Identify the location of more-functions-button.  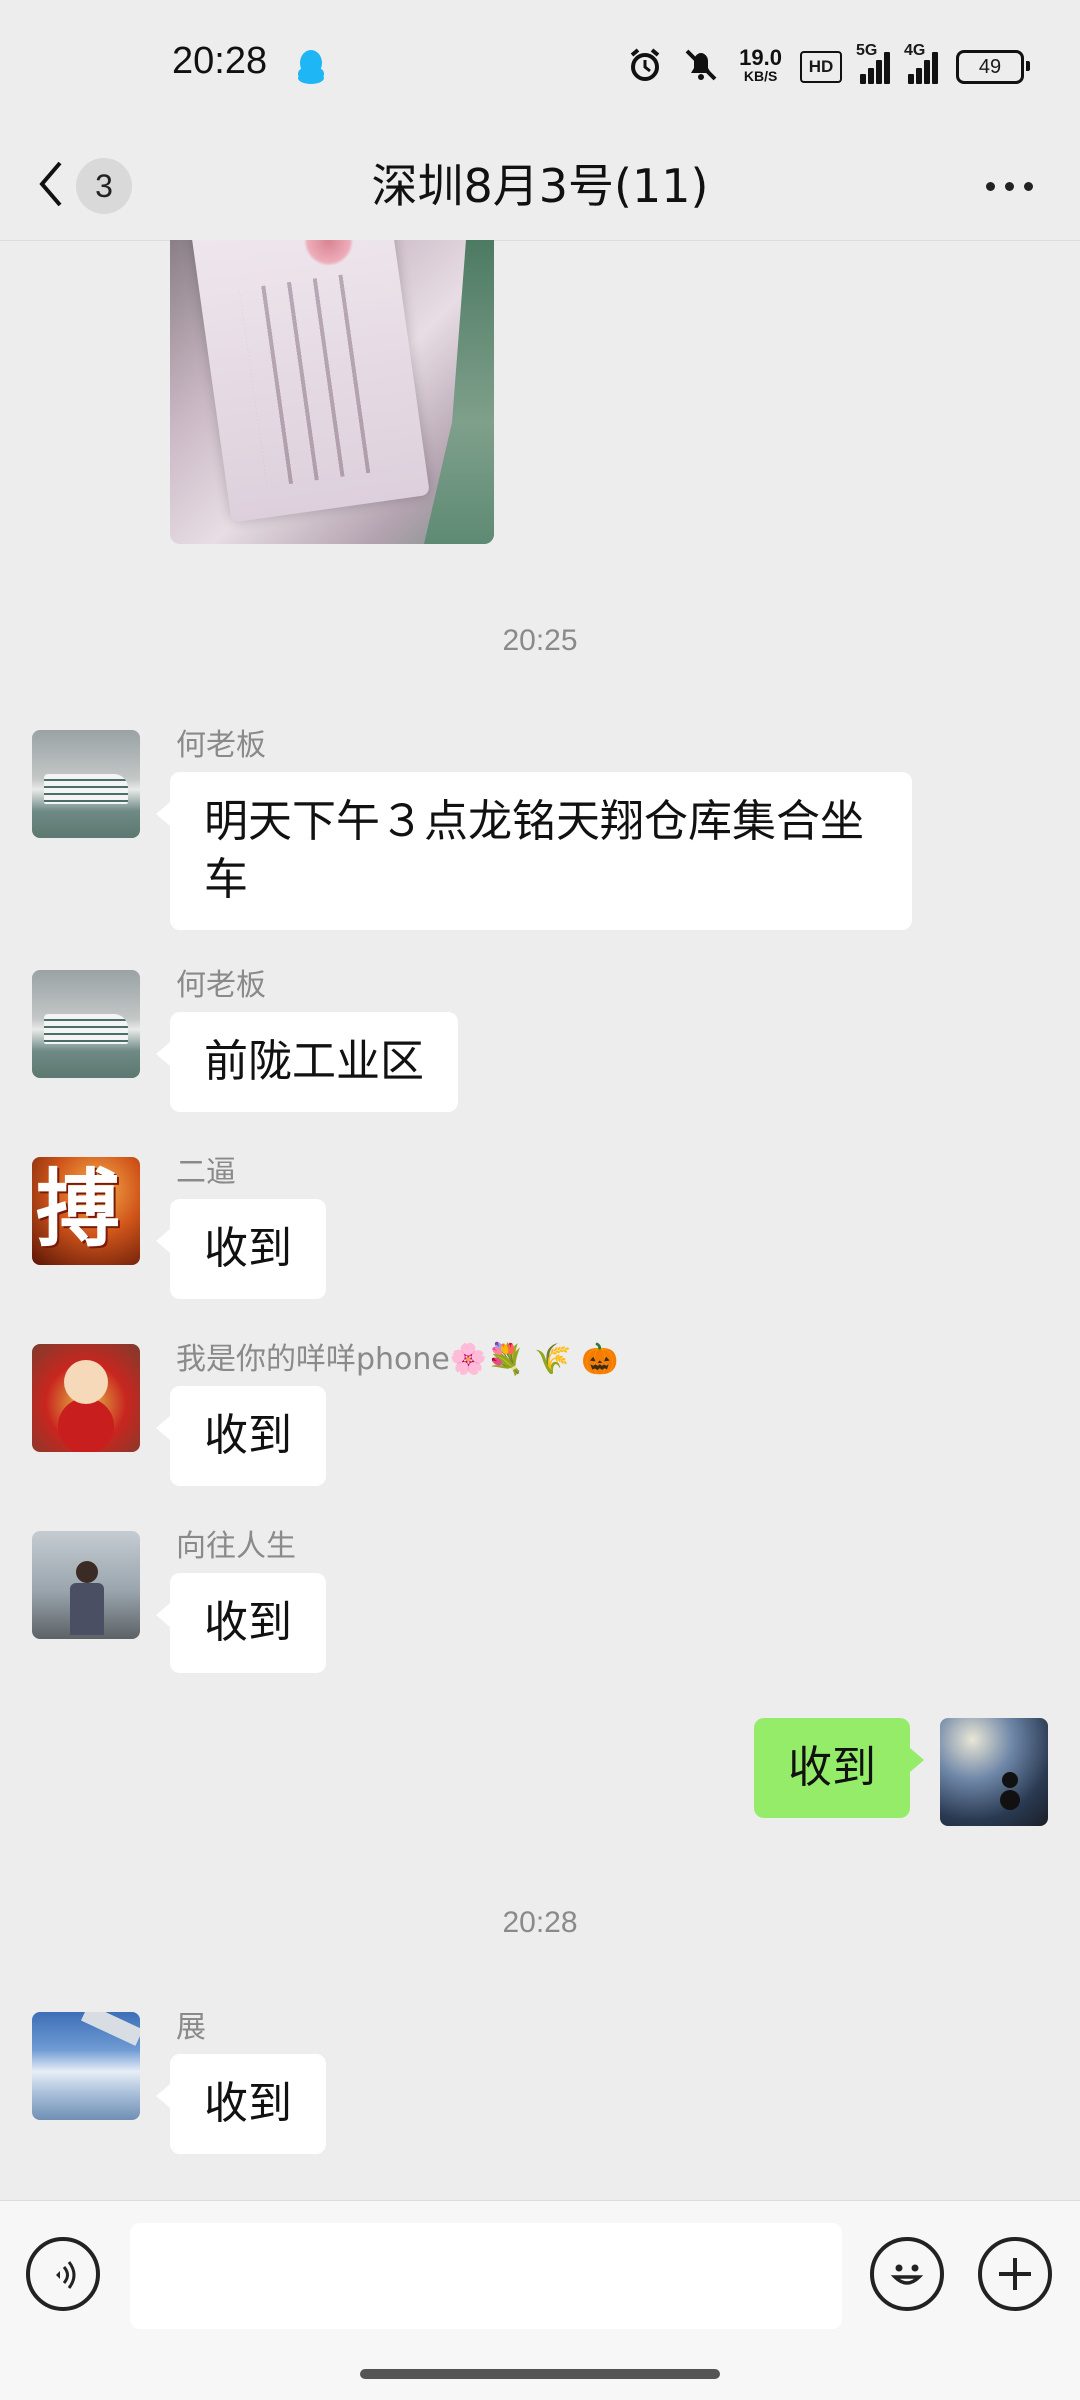
(1015, 2274).